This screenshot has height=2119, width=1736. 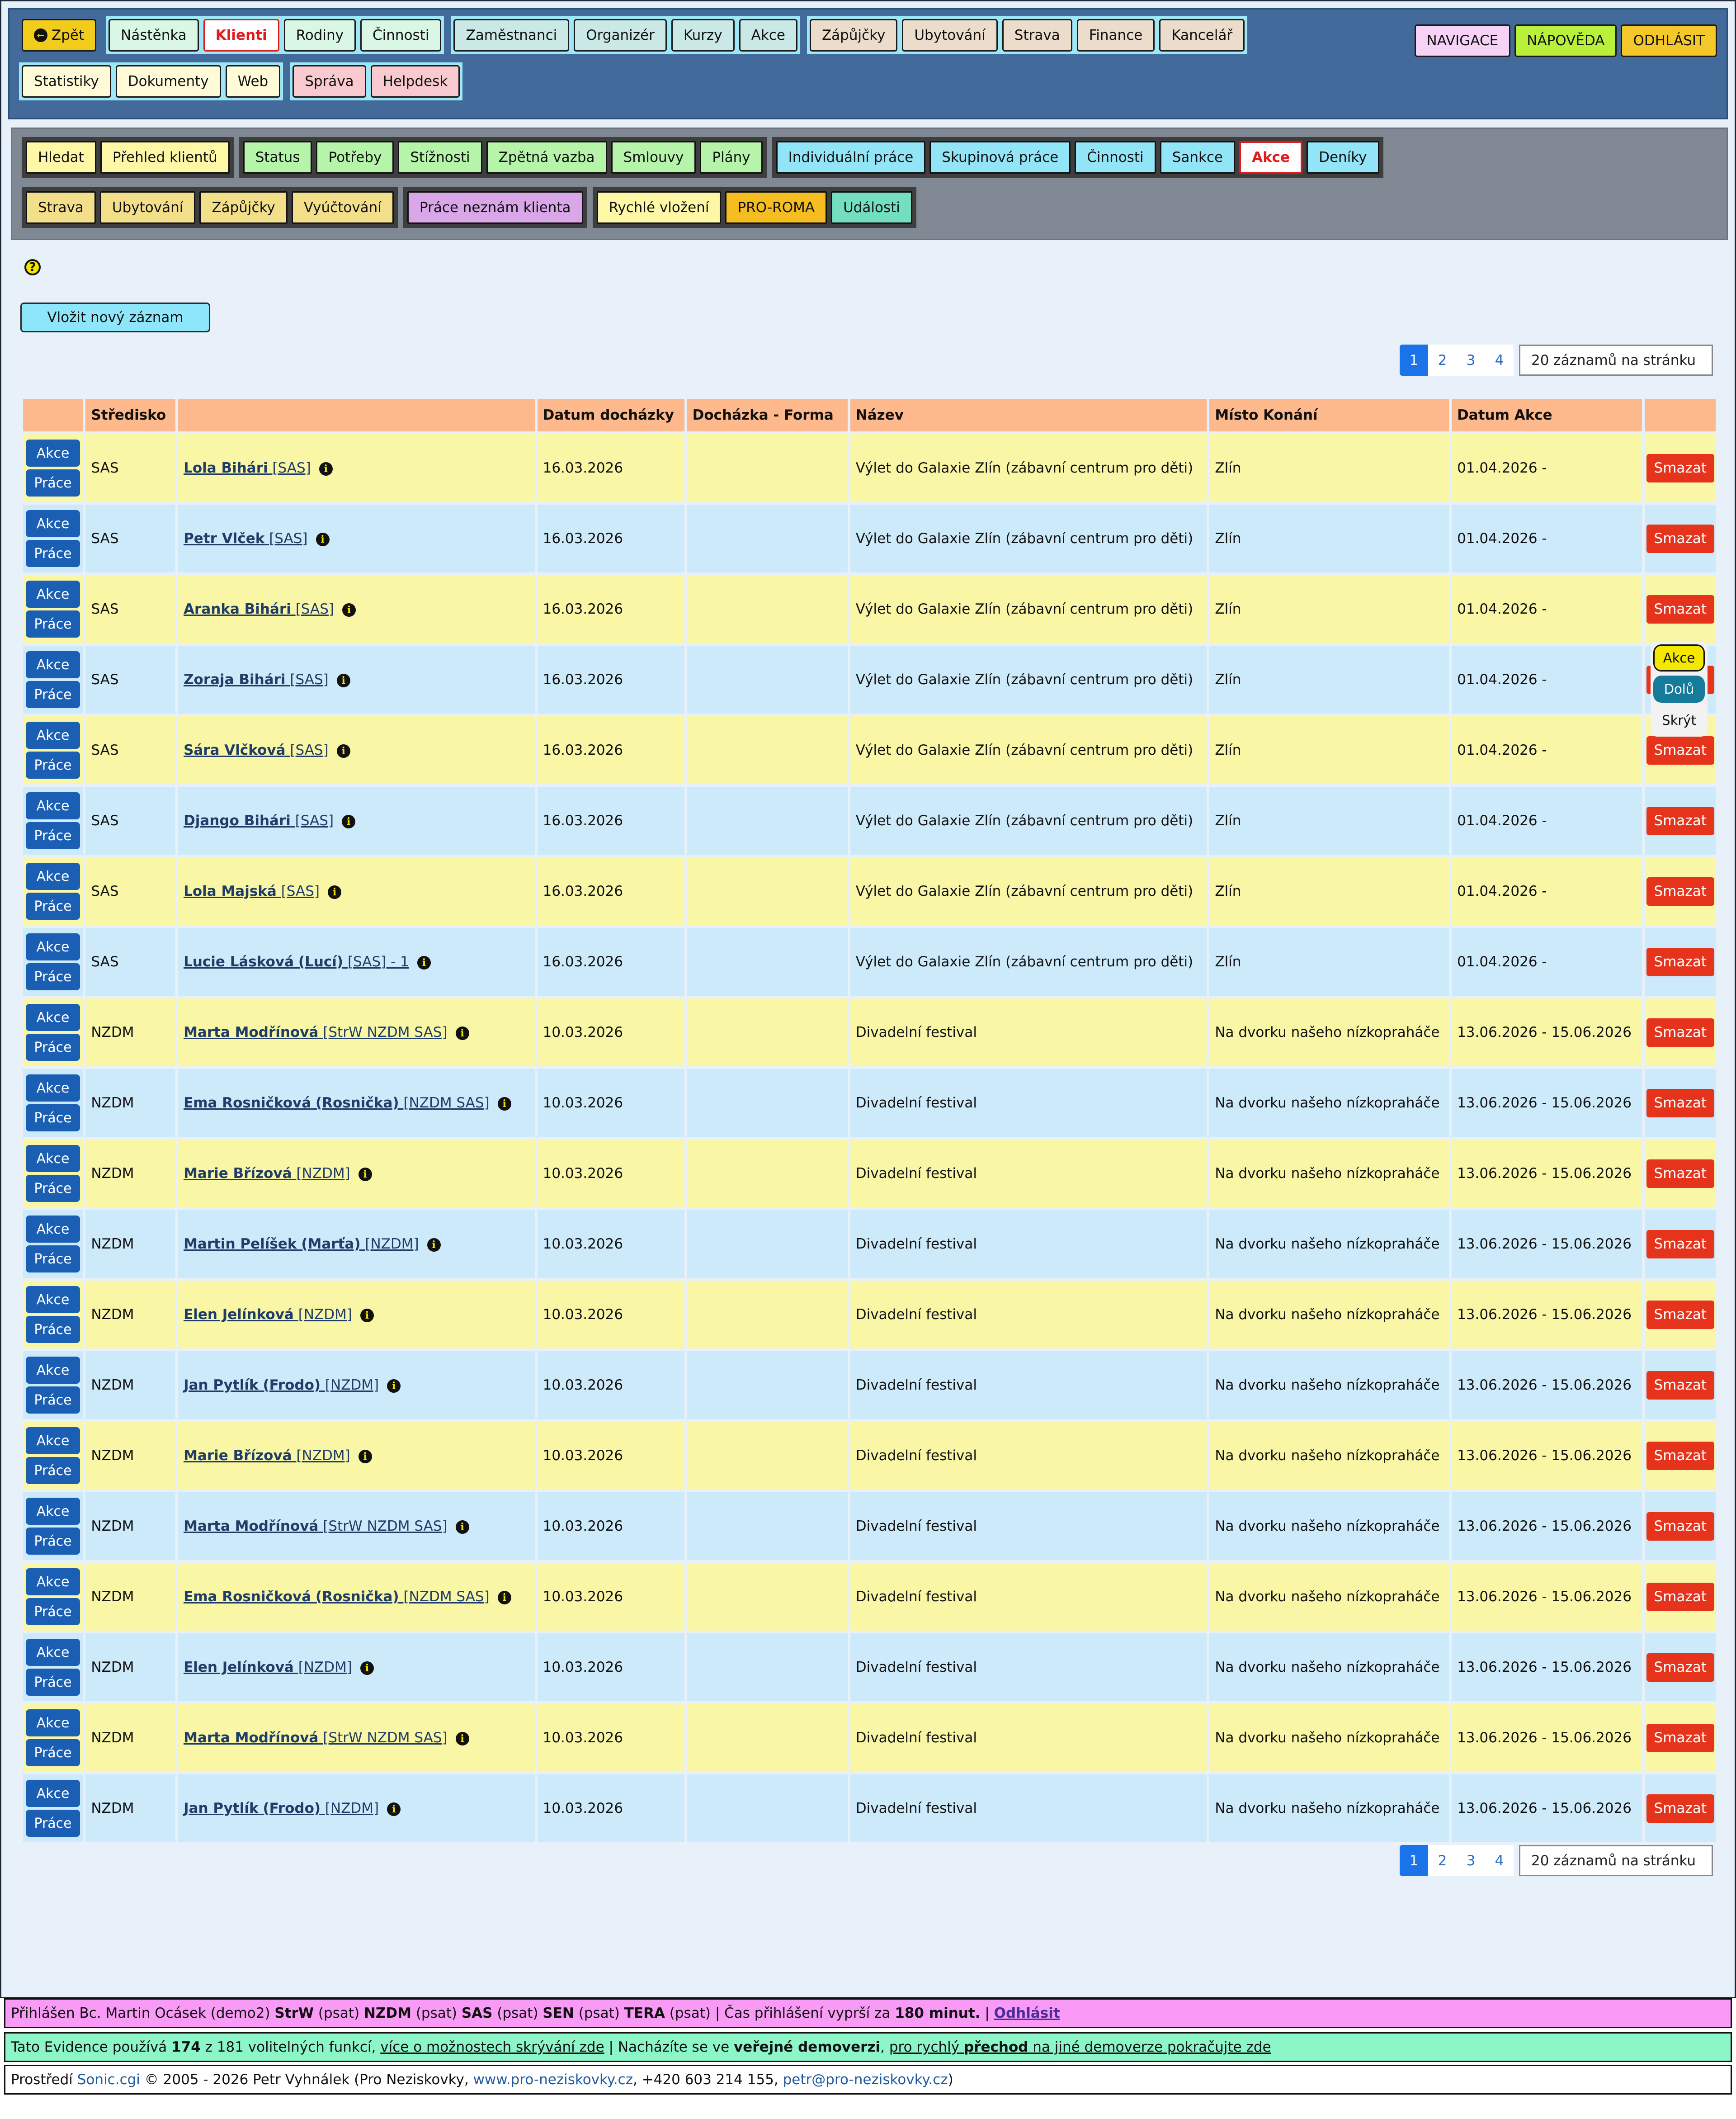 I want to click on nav-helpdesk-button: Helpdesk, so click(x=415, y=81).